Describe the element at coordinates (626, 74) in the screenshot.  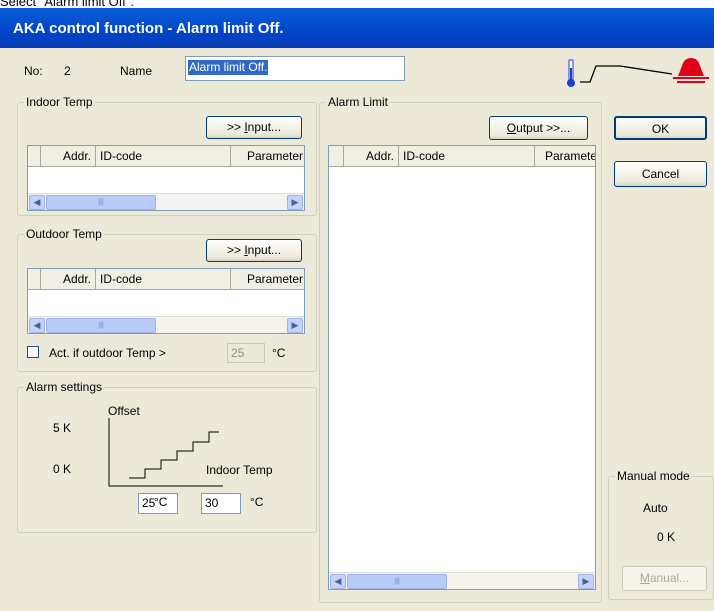
I see `limit-curve` at that location.